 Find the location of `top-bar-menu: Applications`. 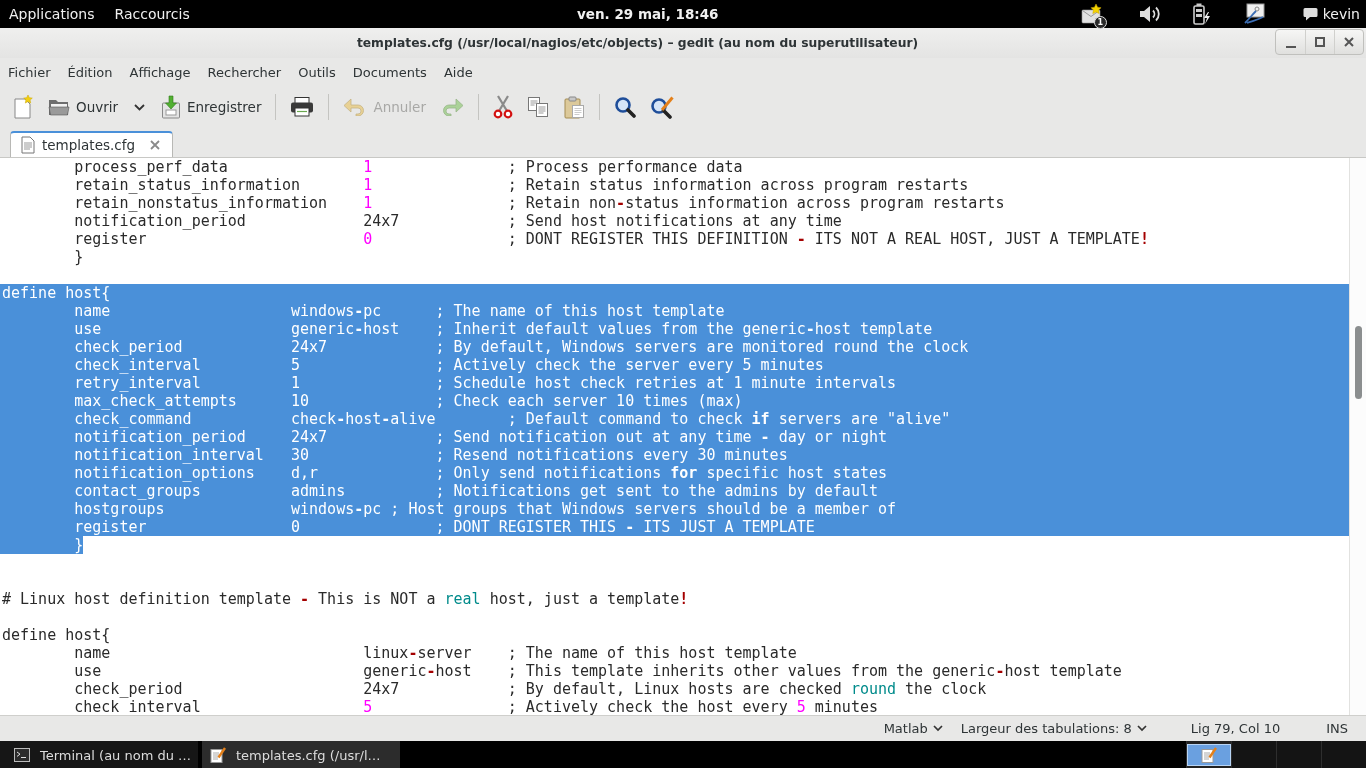

top-bar-menu: Applications is located at coordinates (52, 14).